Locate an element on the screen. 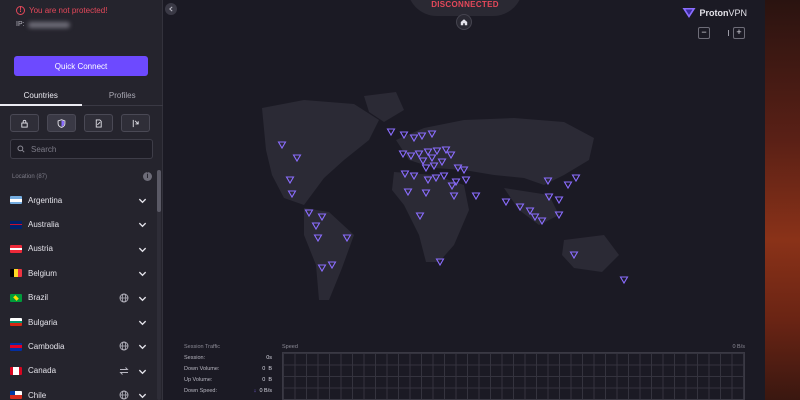 The width and height of the screenshot is (800, 400). flag-australia-icon is located at coordinates (16, 224).